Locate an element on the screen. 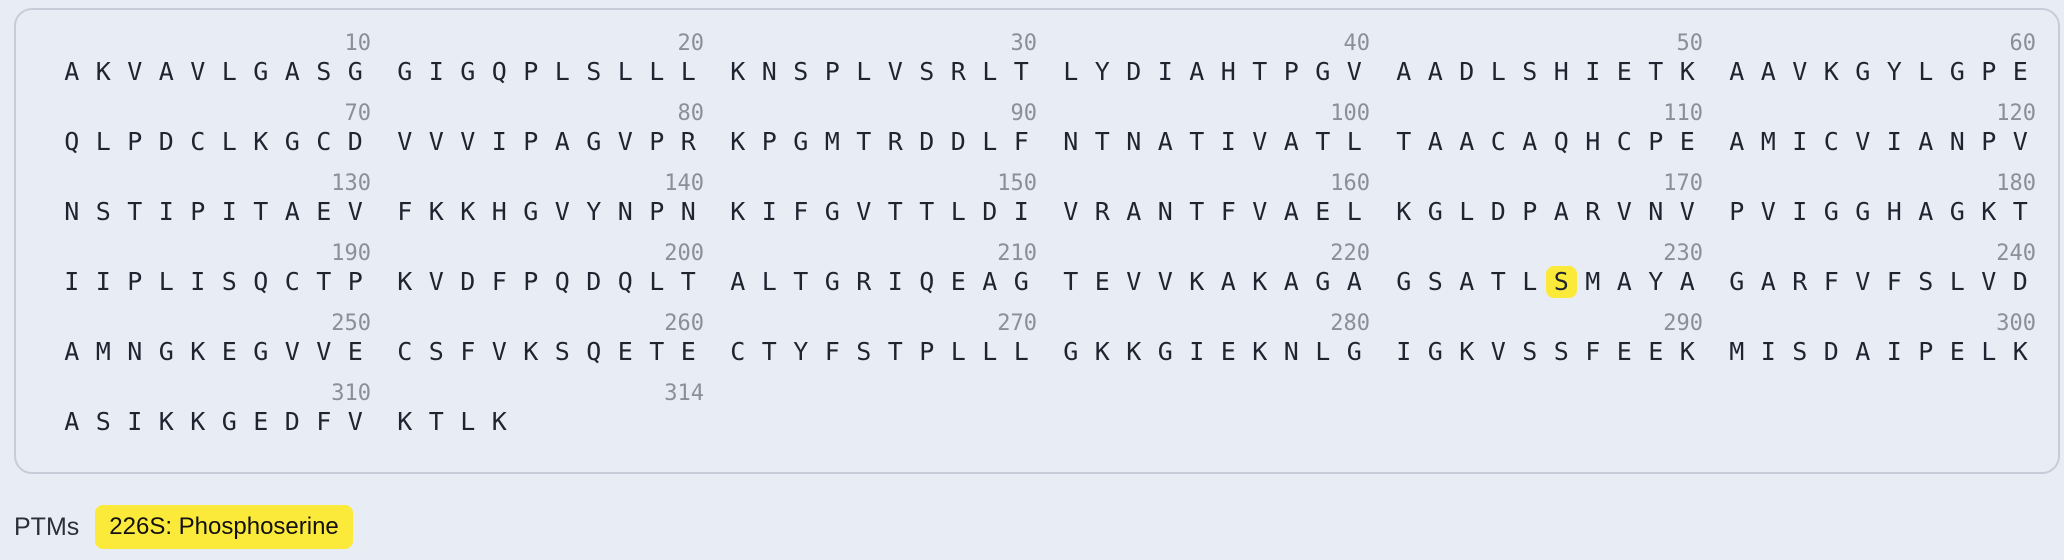 The height and width of the screenshot is (560, 2064). position-number: 250 is located at coordinates (351, 323).